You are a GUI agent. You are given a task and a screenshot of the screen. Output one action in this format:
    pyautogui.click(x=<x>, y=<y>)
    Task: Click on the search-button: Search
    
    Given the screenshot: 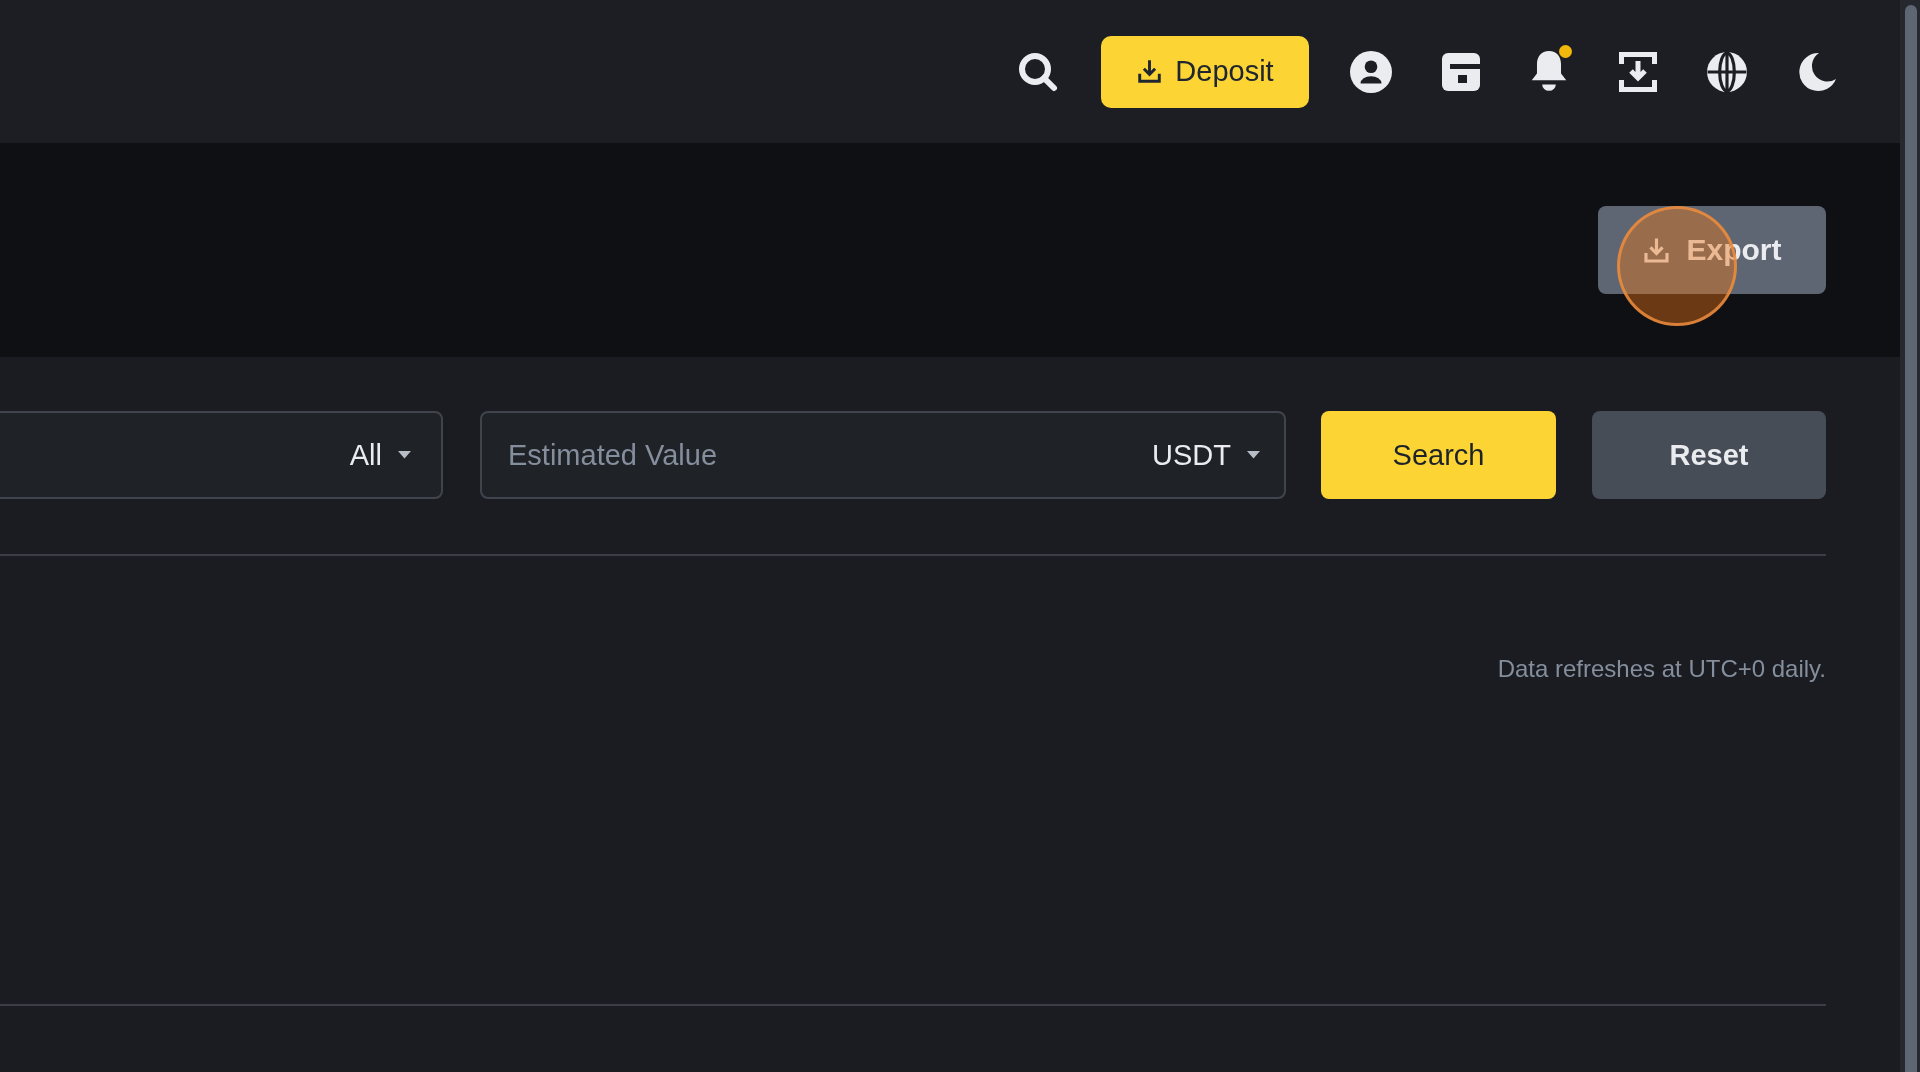 What is the action you would take?
    pyautogui.click(x=1438, y=455)
    